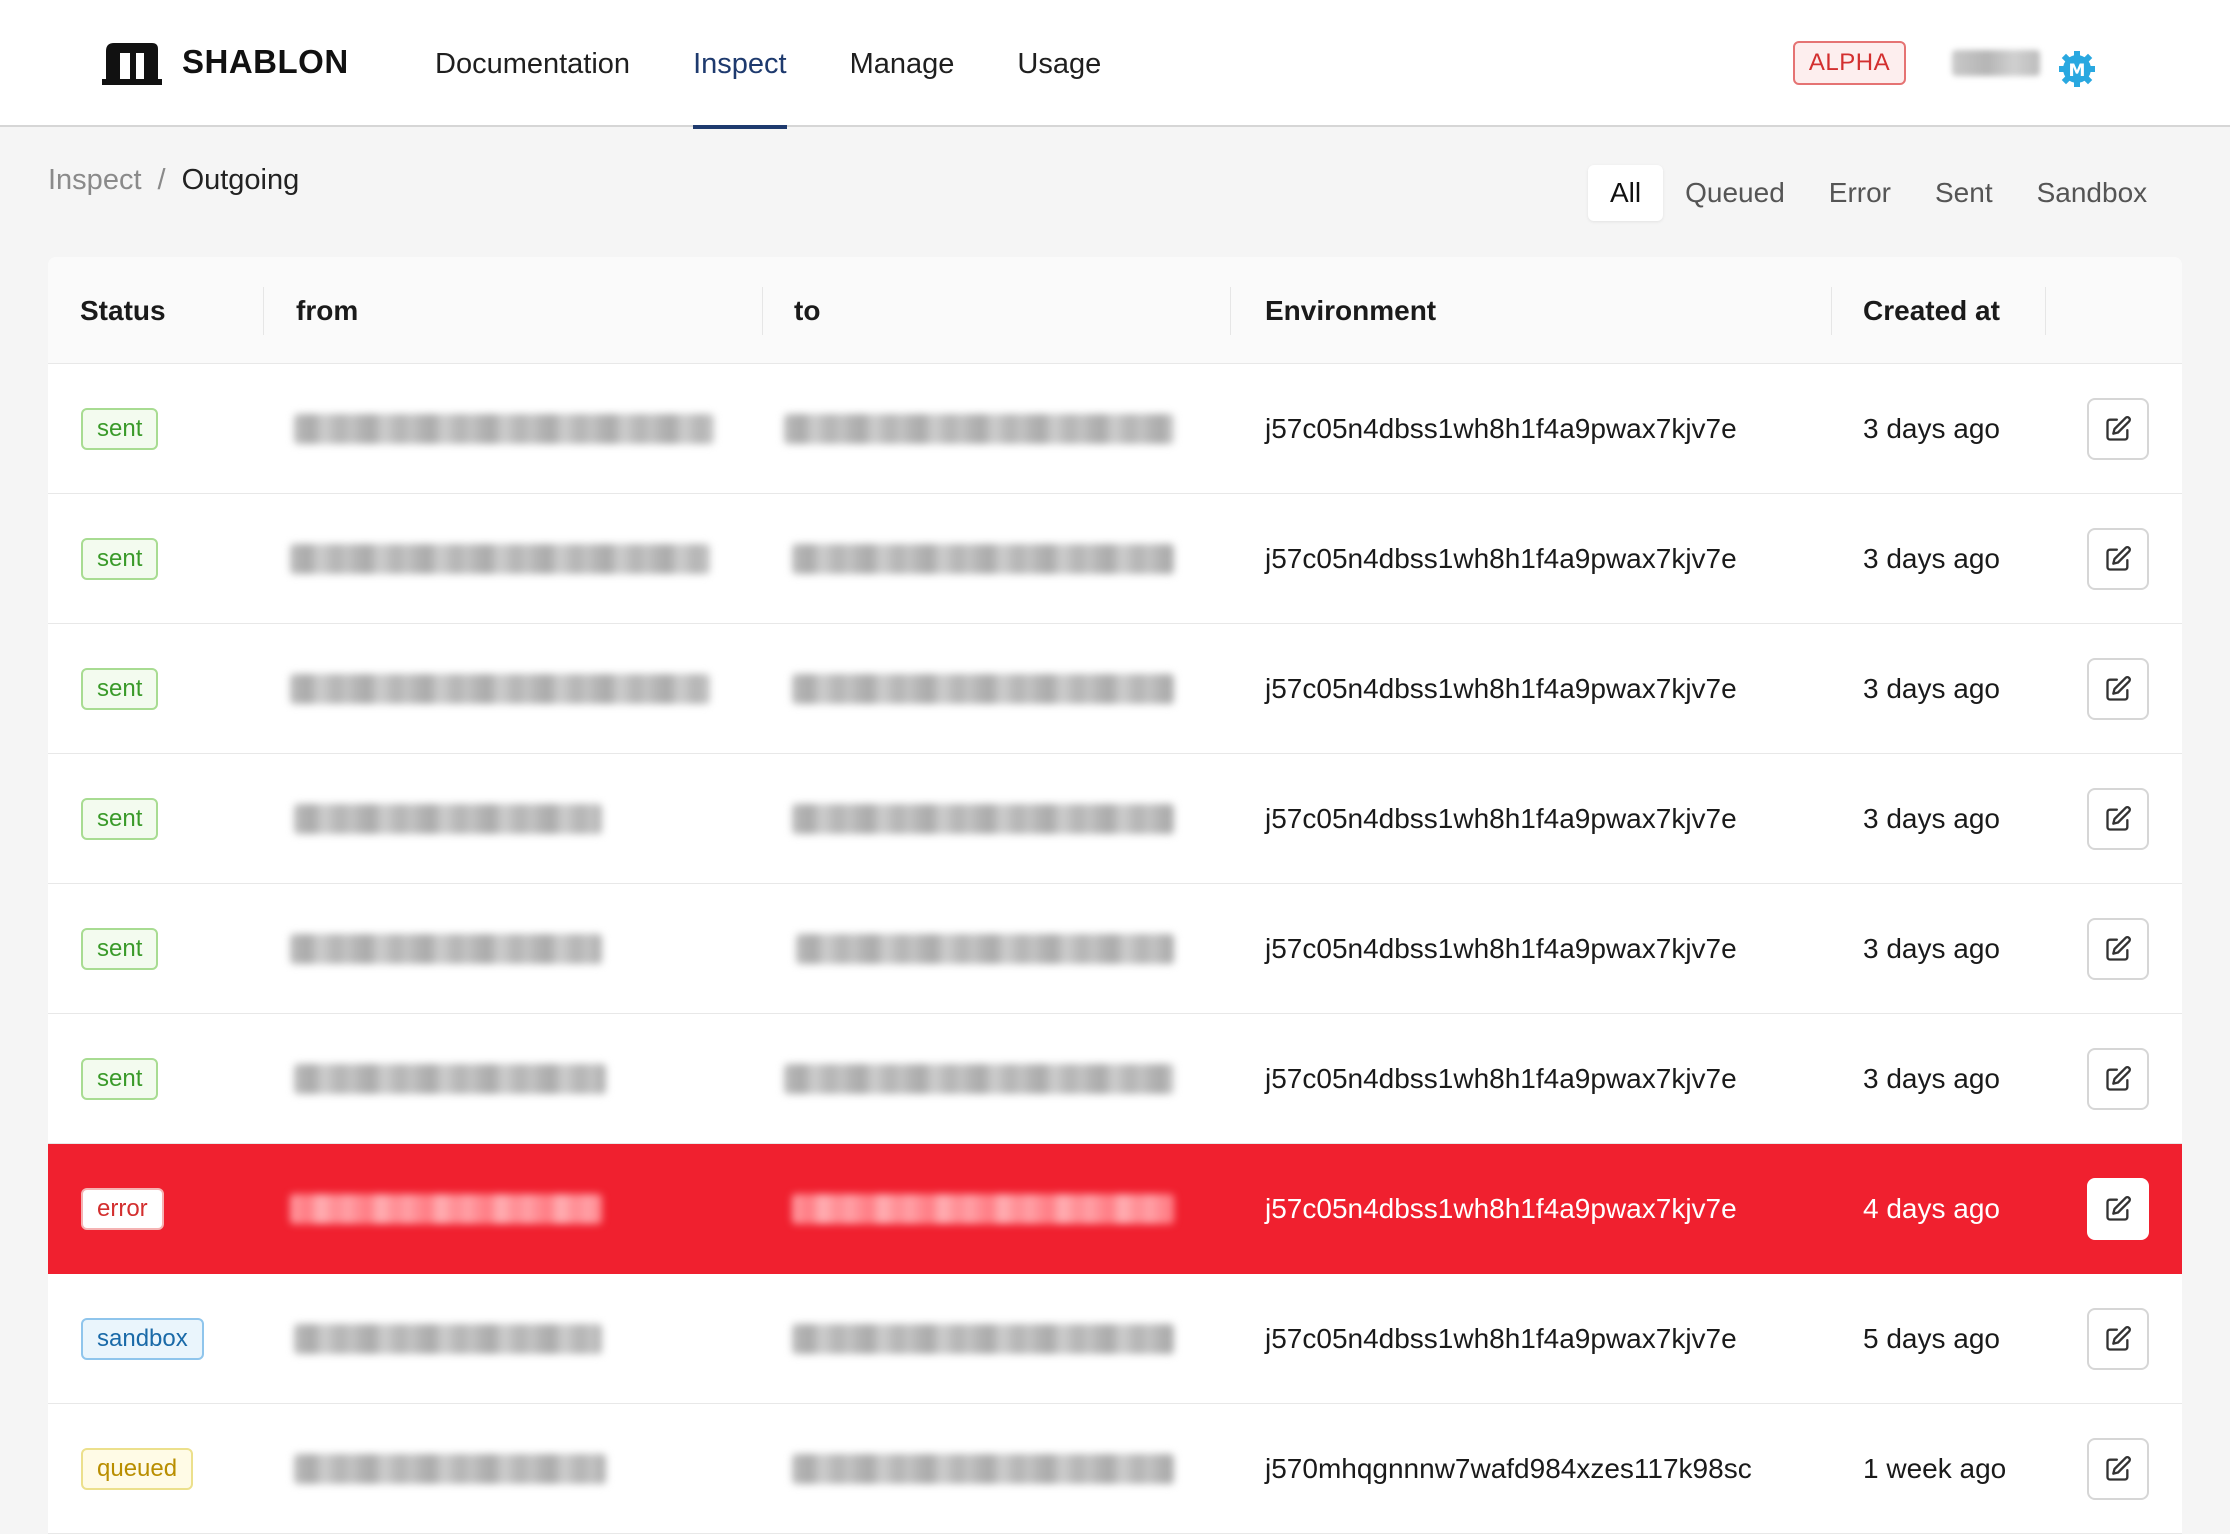 The height and width of the screenshot is (1534, 2230). What do you see at coordinates (2092, 193) in the screenshot?
I see `filter-sandbox: Sandbox` at bounding box center [2092, 193].